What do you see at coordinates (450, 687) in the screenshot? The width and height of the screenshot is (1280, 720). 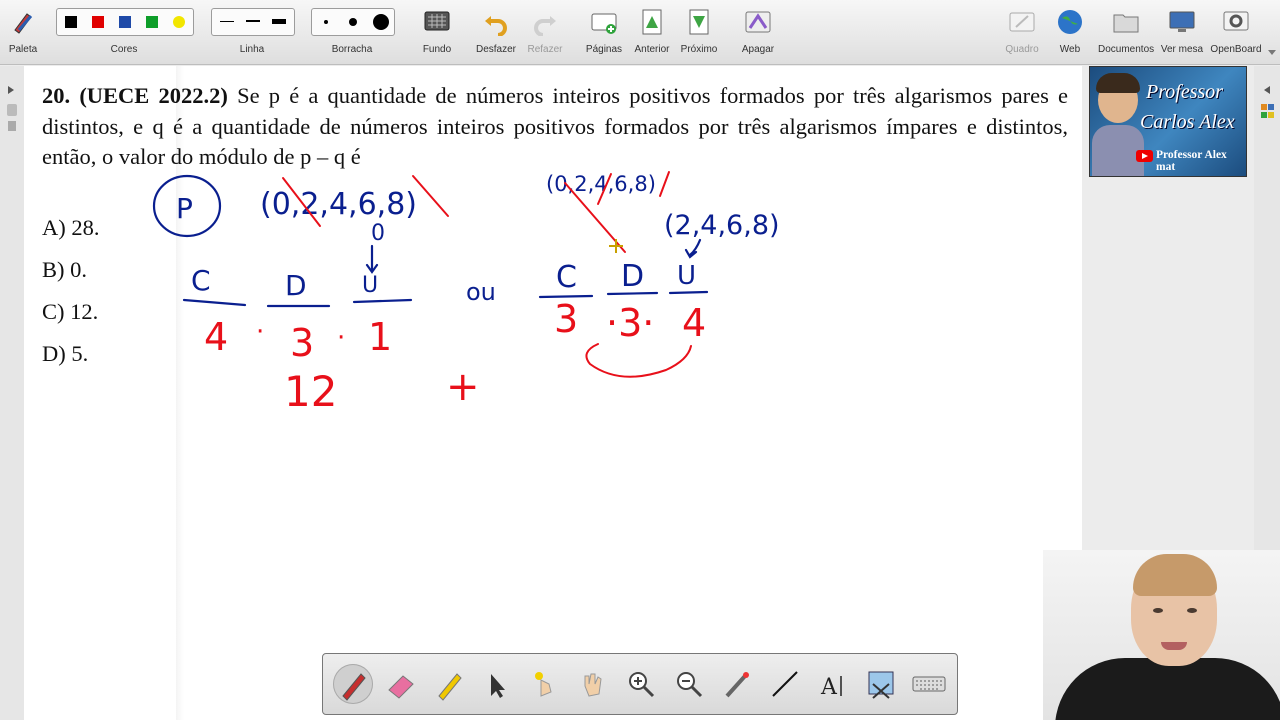 I see `highlighter-icon` at bounding box center [450, 687].